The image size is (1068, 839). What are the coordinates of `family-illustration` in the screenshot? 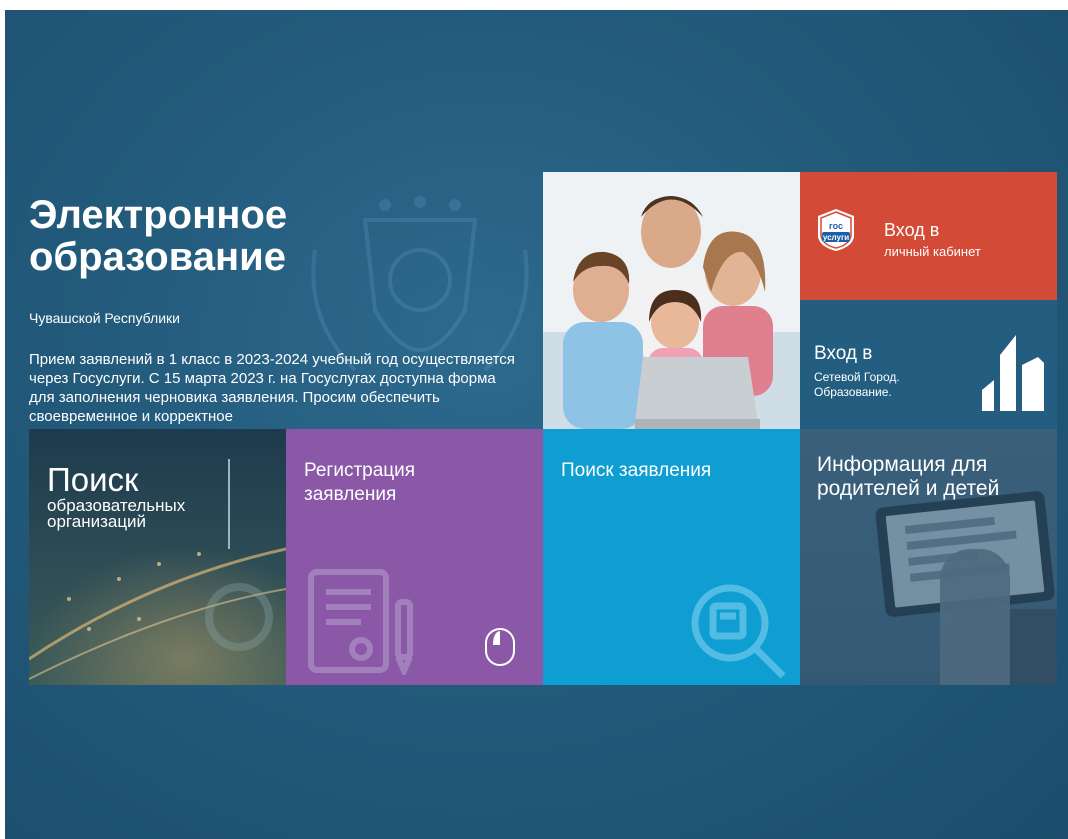 It's located at (672, 300).